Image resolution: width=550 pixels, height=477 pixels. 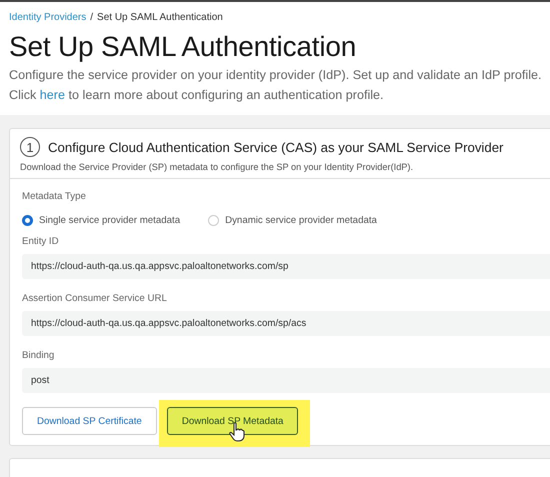 What do you see at coordinates (160, 17) in the screenshot?
I see `breadcrumb-current: Set Up SAML Authentication` at bounding box center [160, 17].